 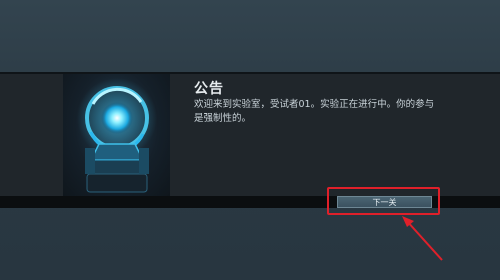 What do you see at coordinates (209, 89) in the screenshot?
I see `announcement-title: 公告` at bounding box center [209, 89].